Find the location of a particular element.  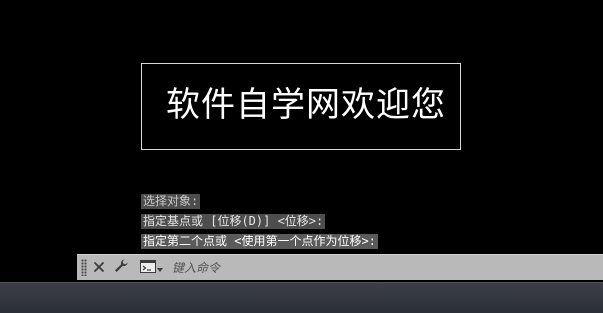

wrench-icon is located at coordinates (121, 268).